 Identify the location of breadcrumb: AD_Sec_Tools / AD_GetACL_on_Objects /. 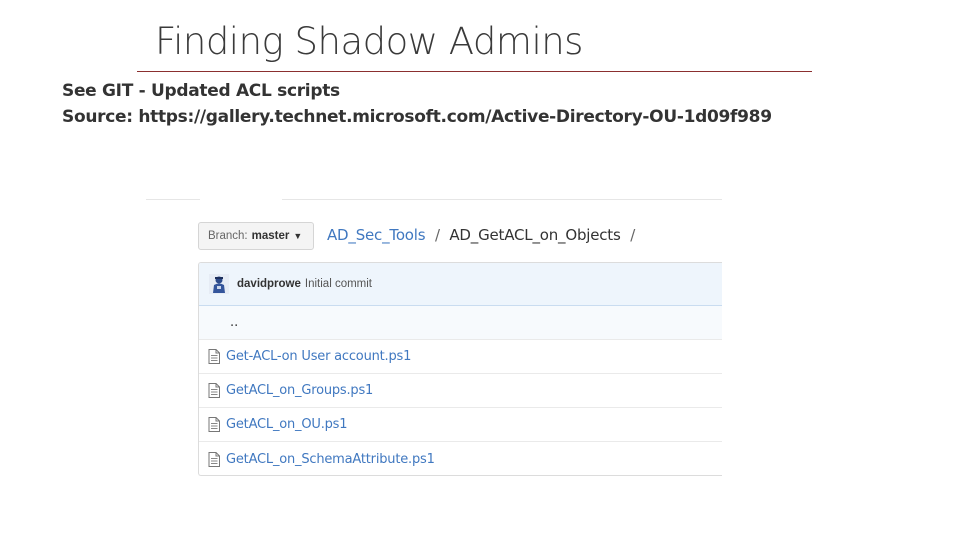
(483, 235).